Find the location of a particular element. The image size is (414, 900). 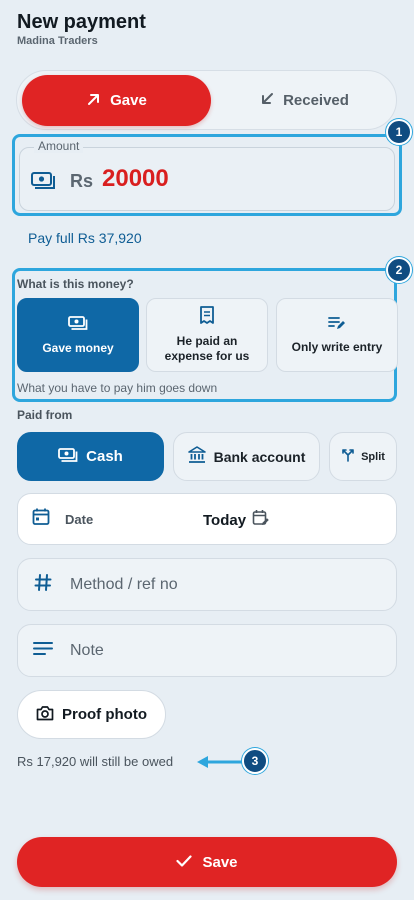

paid-from-split: Split is located at coordinates (363, 456).